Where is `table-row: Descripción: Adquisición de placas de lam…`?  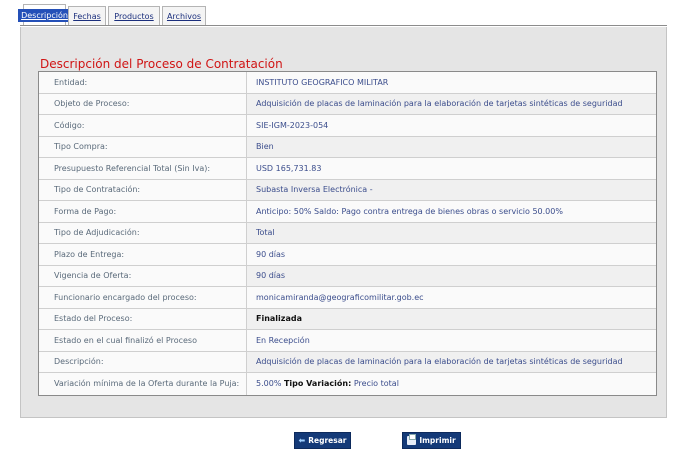 table-row: Descripción: Adquisición de placas de lam… is located at coordinates (347, 362).